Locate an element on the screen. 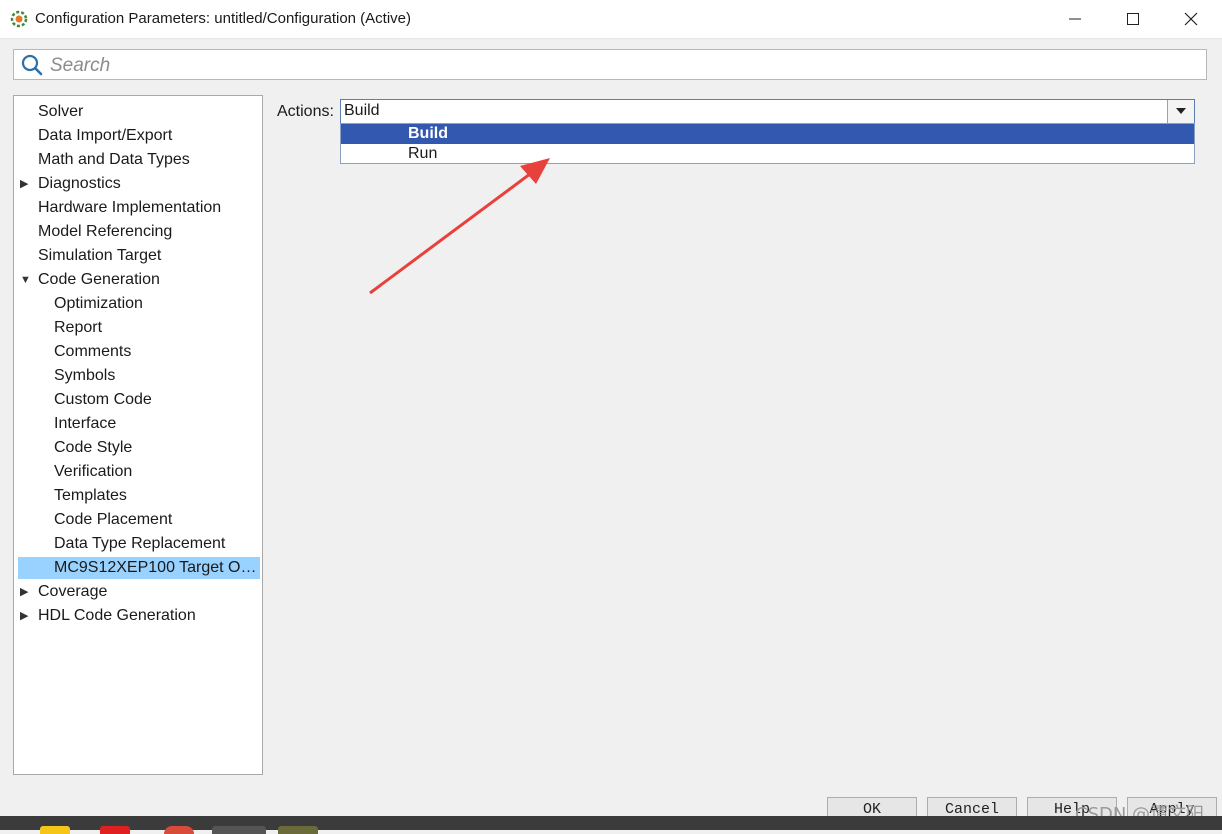 This screenshot has width=1222, height=834. tree-item-label: Data Type Replacement is located at coordinates (140, 543).